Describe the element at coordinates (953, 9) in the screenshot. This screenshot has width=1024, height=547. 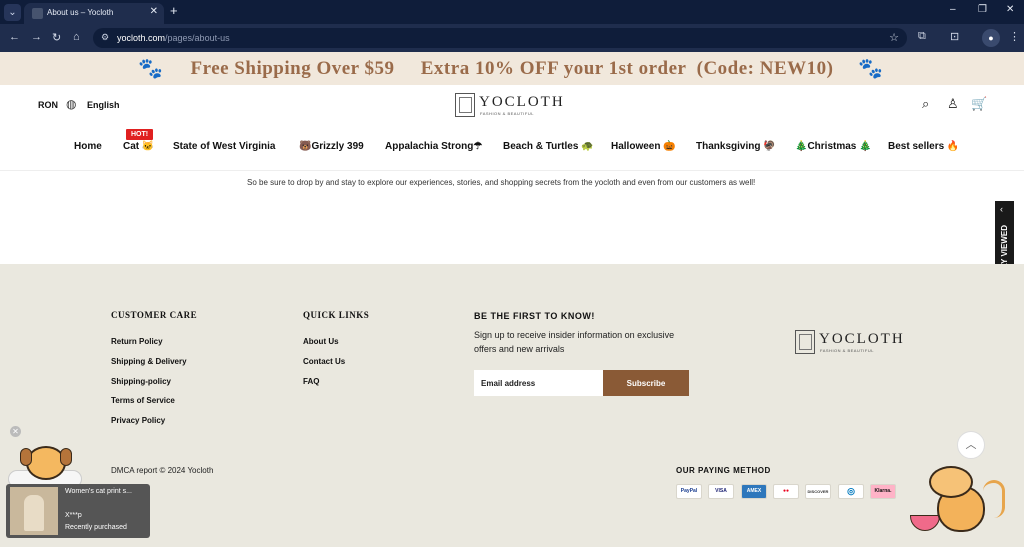
I see `minimize-icon: –` at that location.